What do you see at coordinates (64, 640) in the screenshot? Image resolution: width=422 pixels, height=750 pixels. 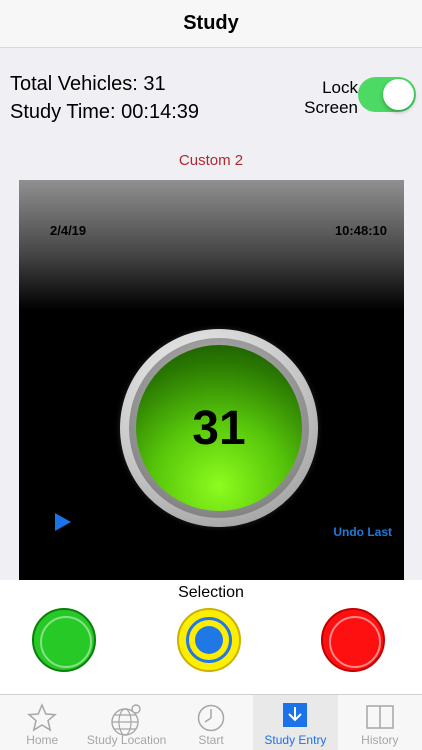 I see `green-selection-button` at bounding box center [64, 640].